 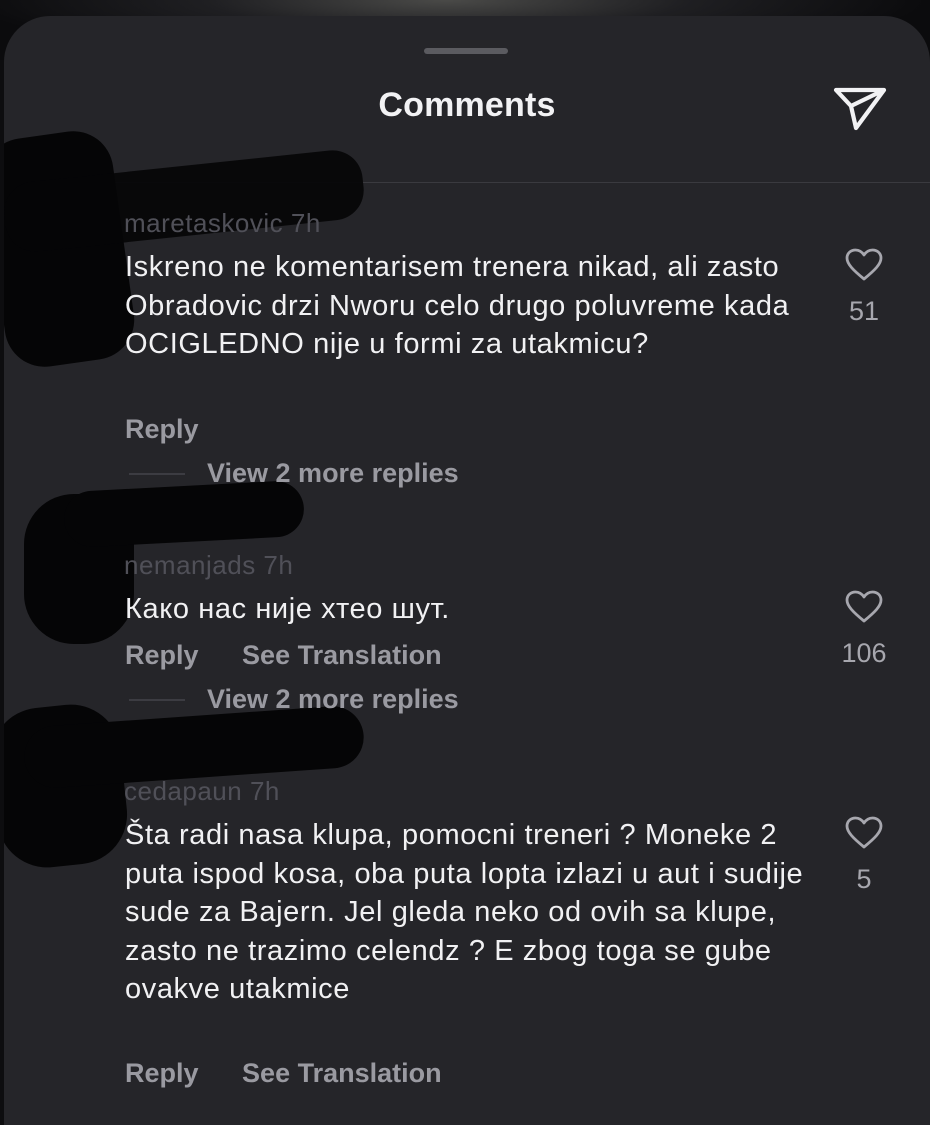 I want to click on redaction-scribble, so click(x=184, y=514).